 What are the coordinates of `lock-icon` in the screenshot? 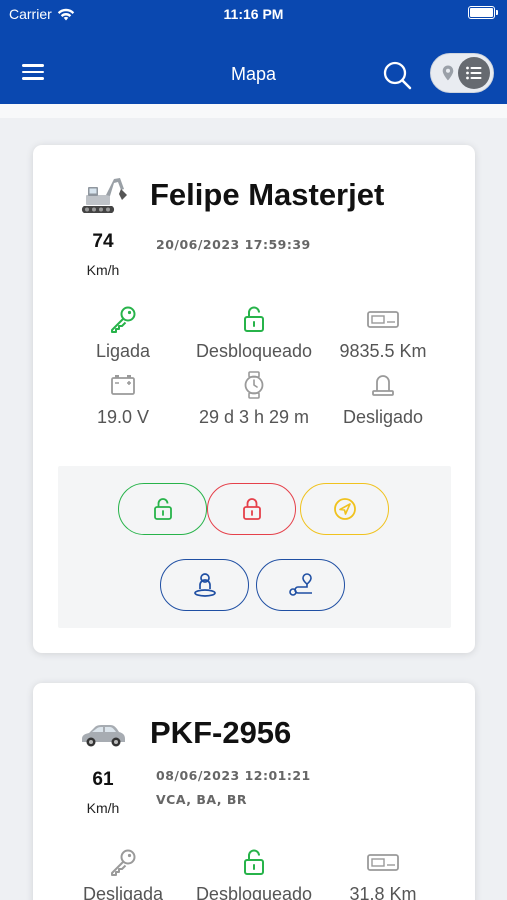 It's located at (251, 509).